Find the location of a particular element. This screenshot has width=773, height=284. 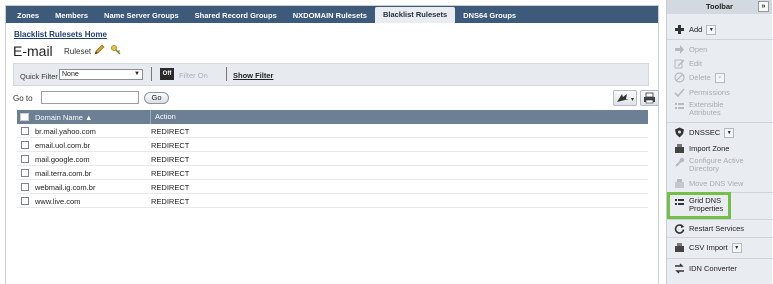

extensible-attributes-button: Extensible Attributes is located at coordinates (699, 109).